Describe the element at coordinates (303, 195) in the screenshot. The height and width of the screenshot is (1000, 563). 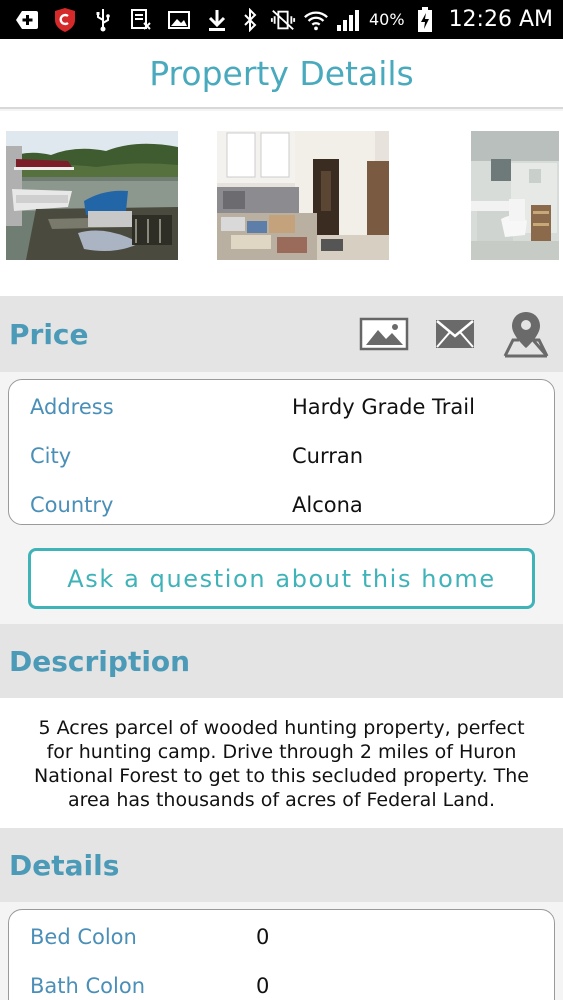
I see `room-interior-photo` at that location.